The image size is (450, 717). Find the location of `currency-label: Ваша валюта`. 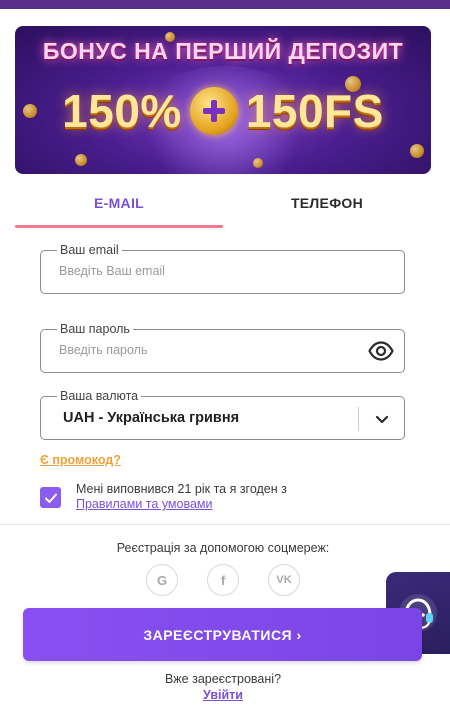

currency-label: Ваша валюта is located at coordinates (99, 396).